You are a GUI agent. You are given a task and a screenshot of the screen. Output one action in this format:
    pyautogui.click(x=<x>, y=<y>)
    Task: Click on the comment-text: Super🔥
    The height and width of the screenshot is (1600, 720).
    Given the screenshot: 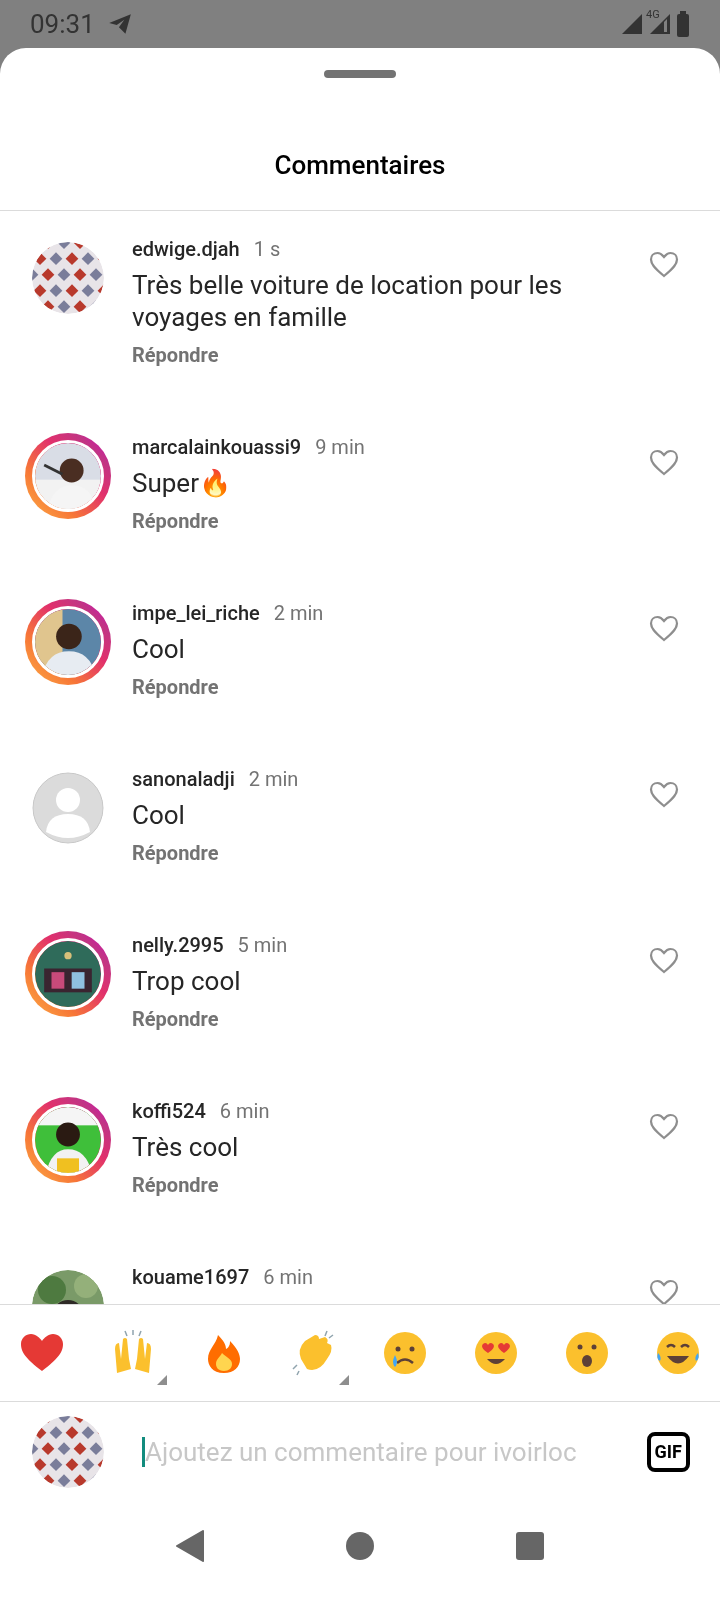 What is the action you would take?
    pyautogui.click(x=182, y=483)
    